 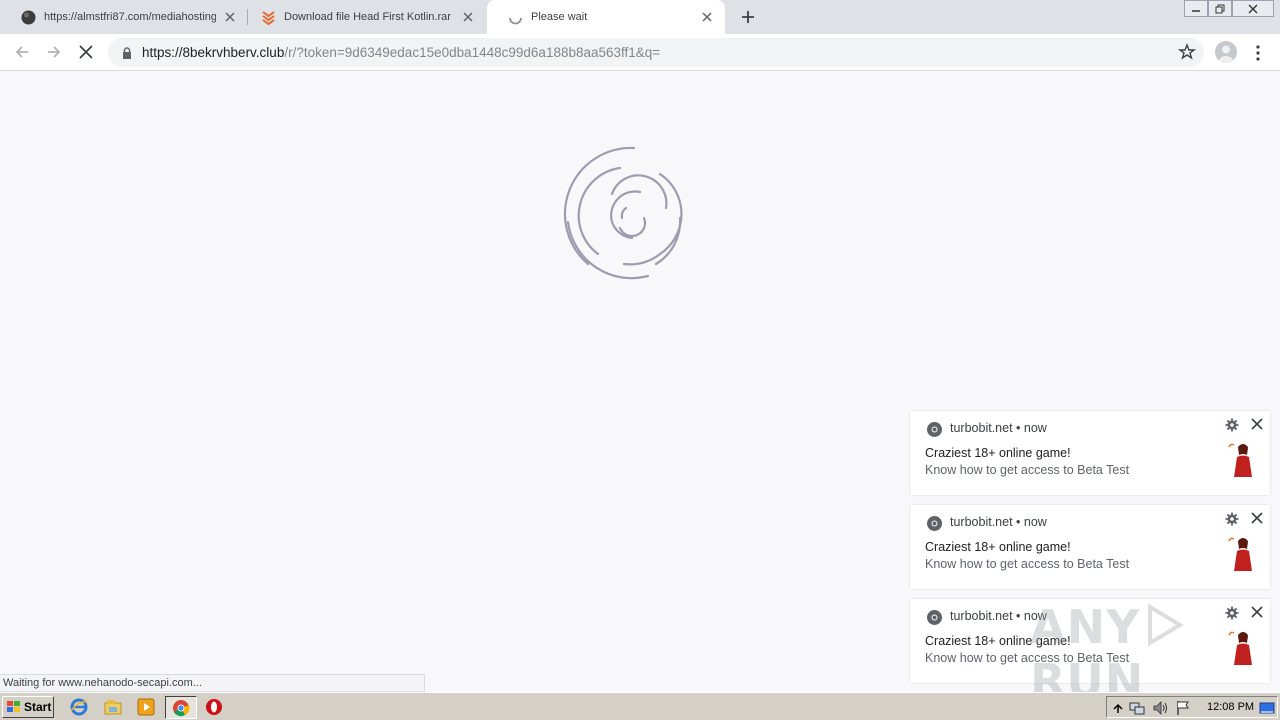 What do you see at coordinates (1183, 708) in the screenshot?
I see `action-center-flag-icon` at bounding box center [1183, 708].